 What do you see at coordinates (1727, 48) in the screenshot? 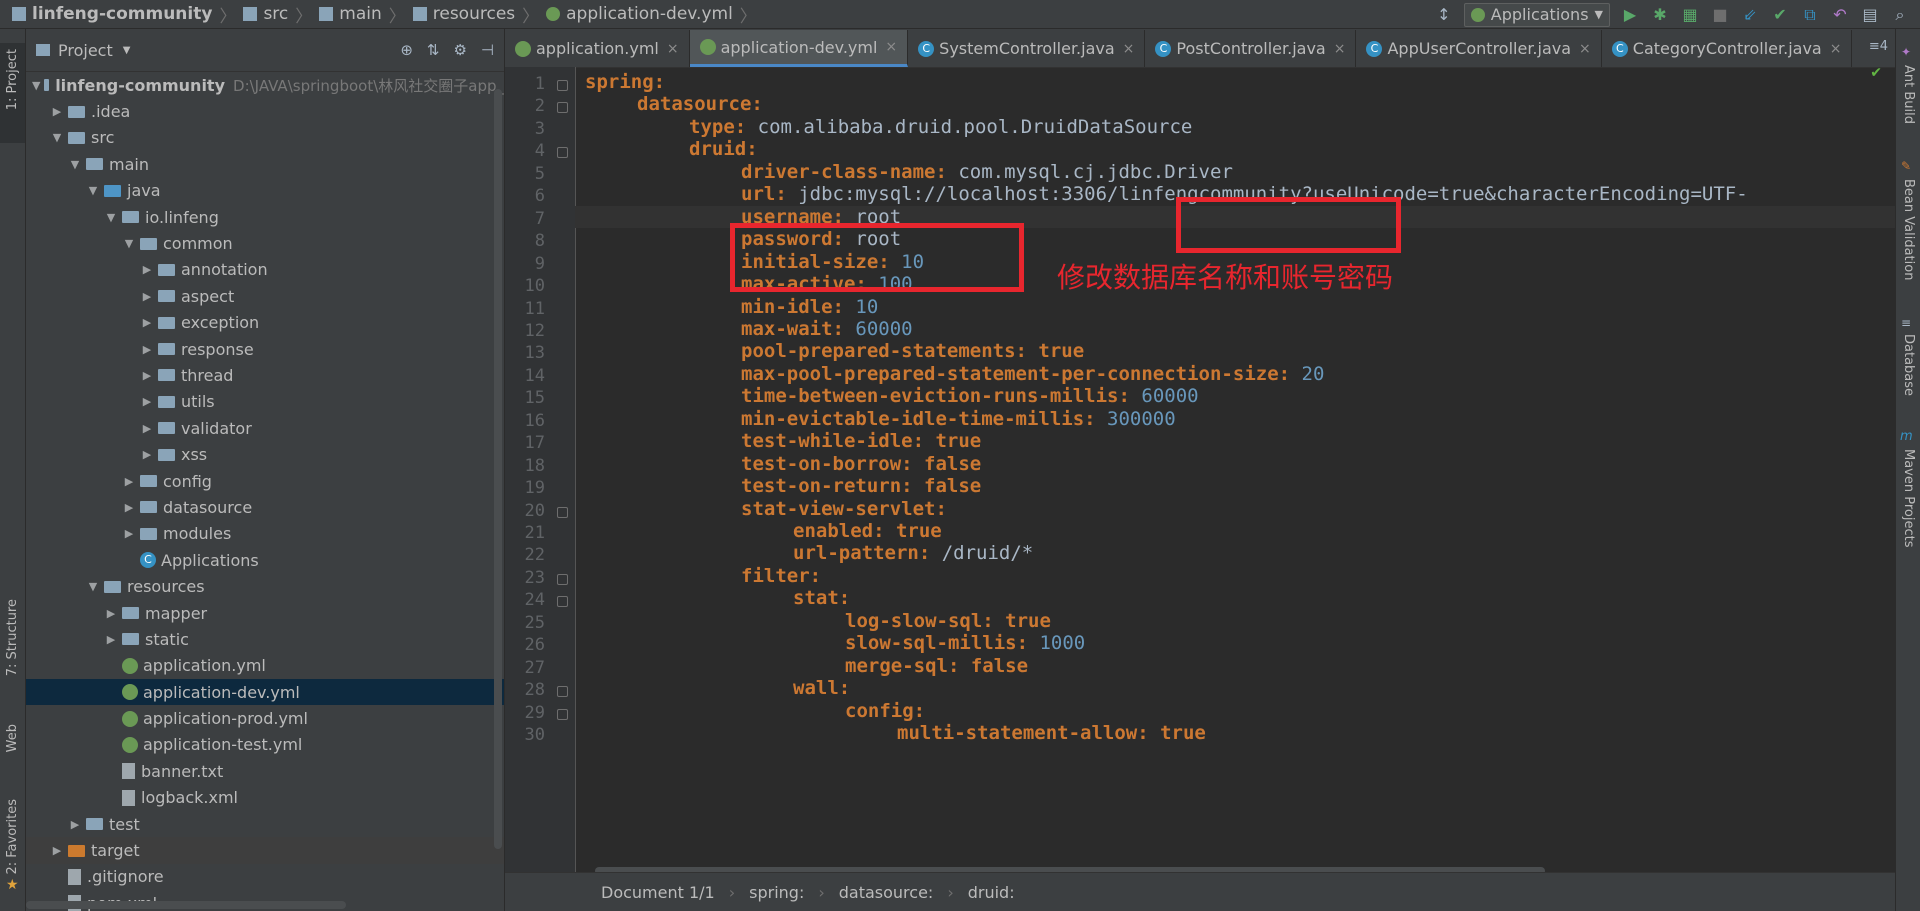
I see `editor-tab: C CategoryController.java ×` at bounding box center [1727, 48].